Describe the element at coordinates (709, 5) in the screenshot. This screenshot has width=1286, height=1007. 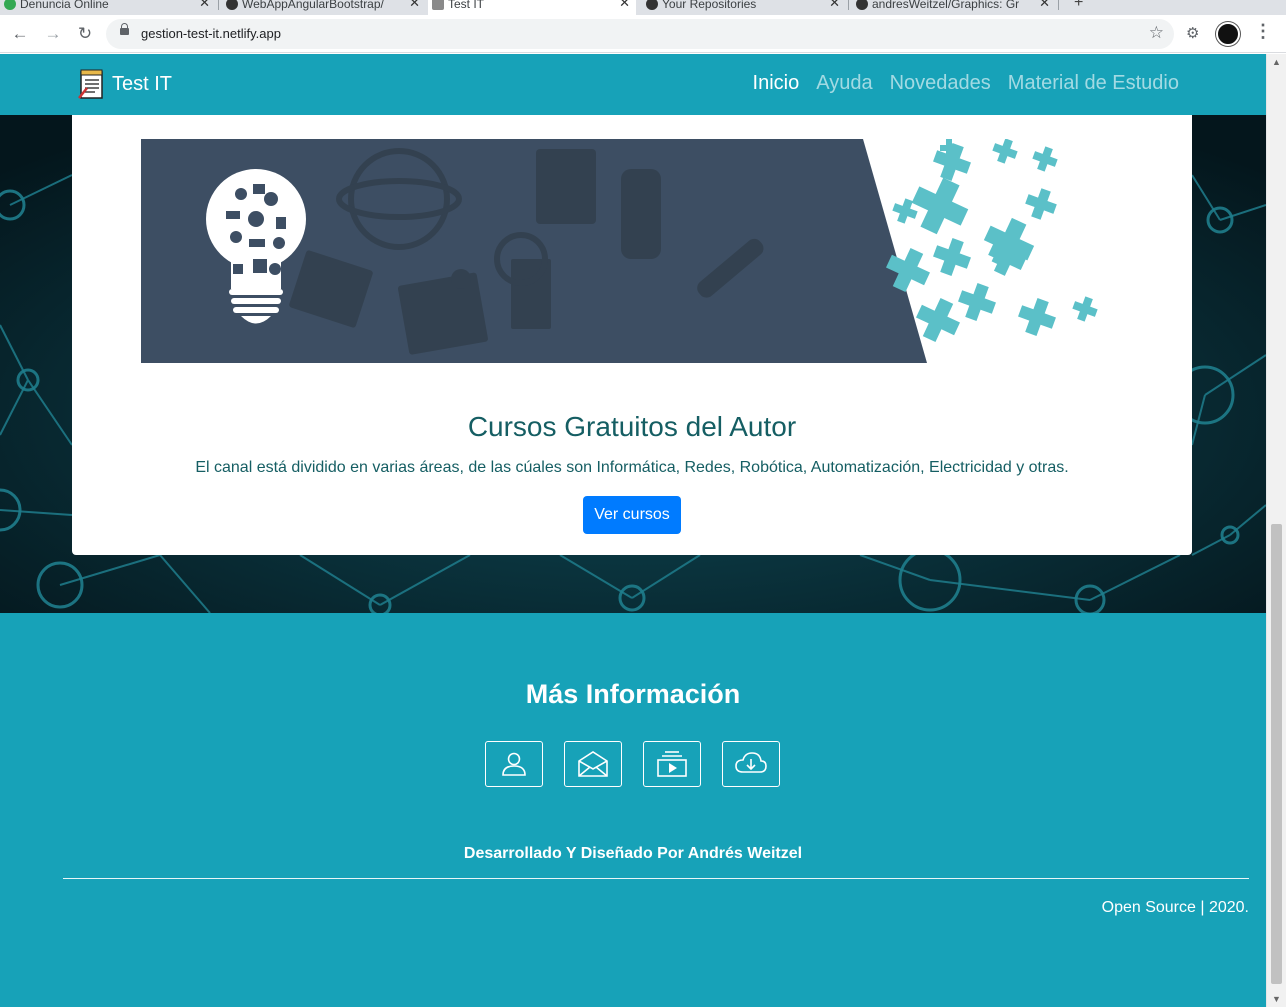
I see `tab-title: Your Repositories` at that location.